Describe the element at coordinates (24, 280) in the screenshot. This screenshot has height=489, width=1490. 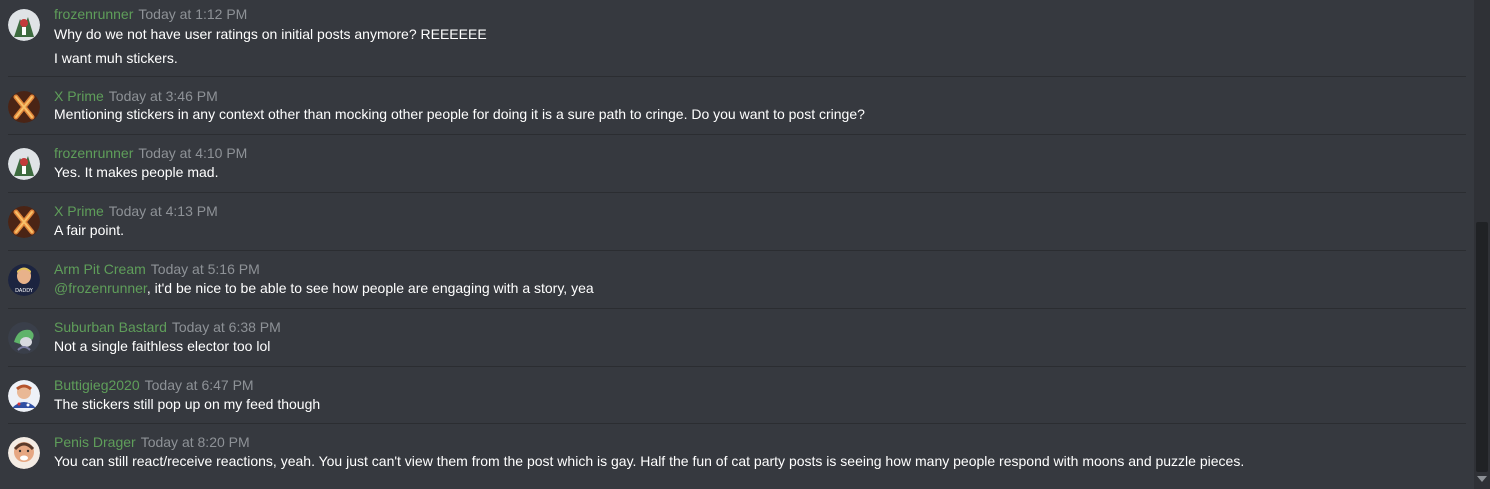
I see `arm-pit-cream-avatar: DADDY` at that location.